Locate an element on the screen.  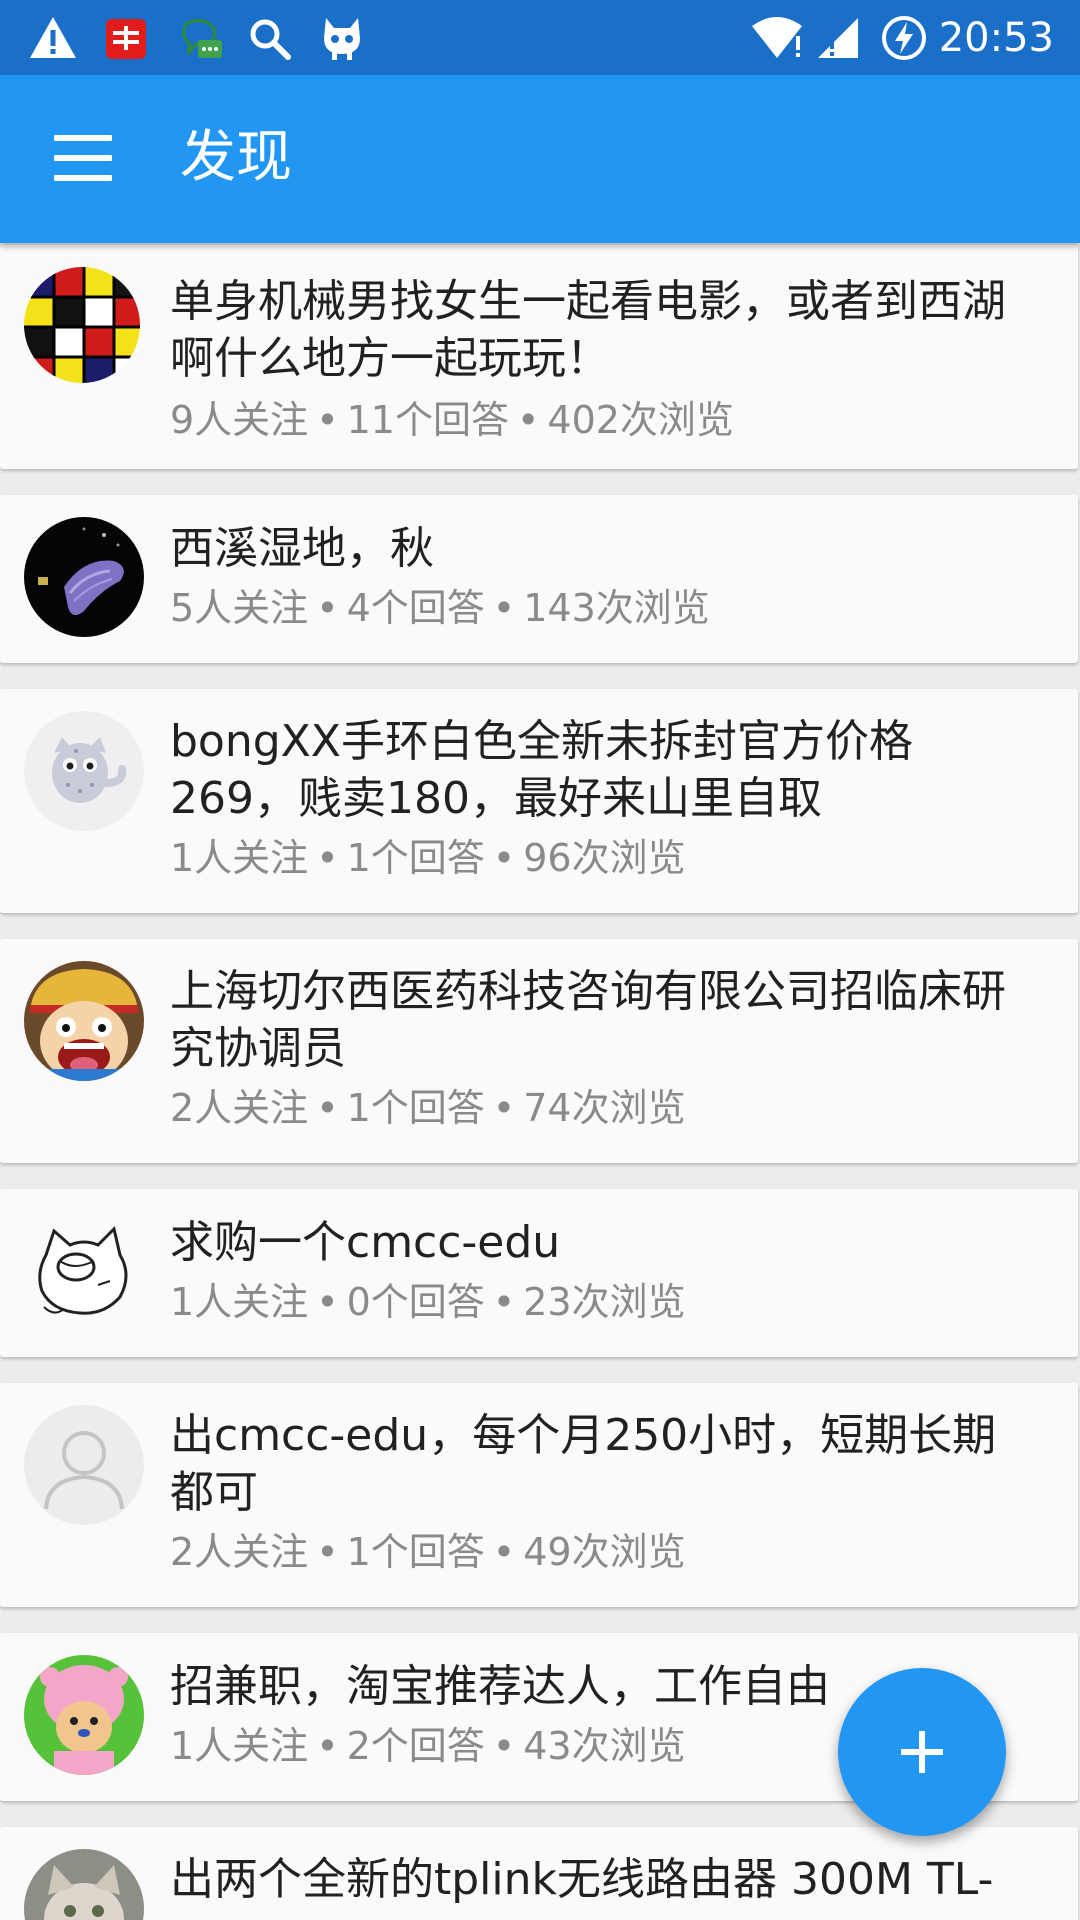
answer-count: 0个回答 is located at coordinates (415, 1302).